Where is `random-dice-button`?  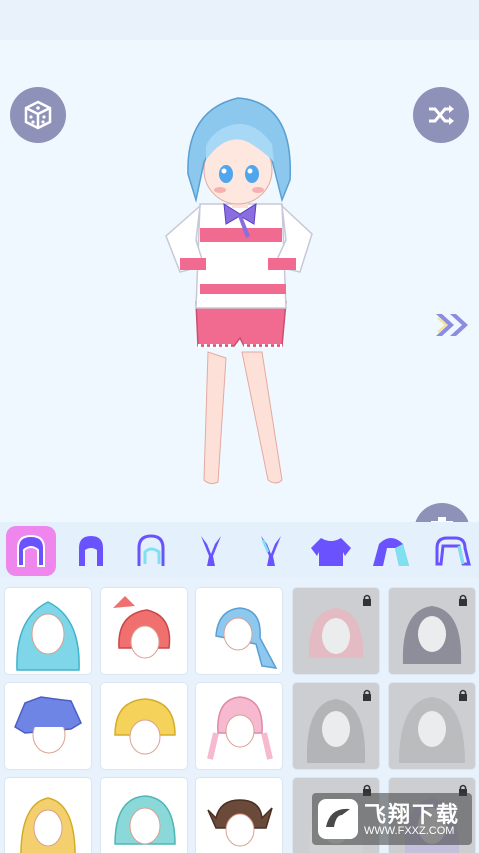 random-dice-button is located at coordinates (38, 115).